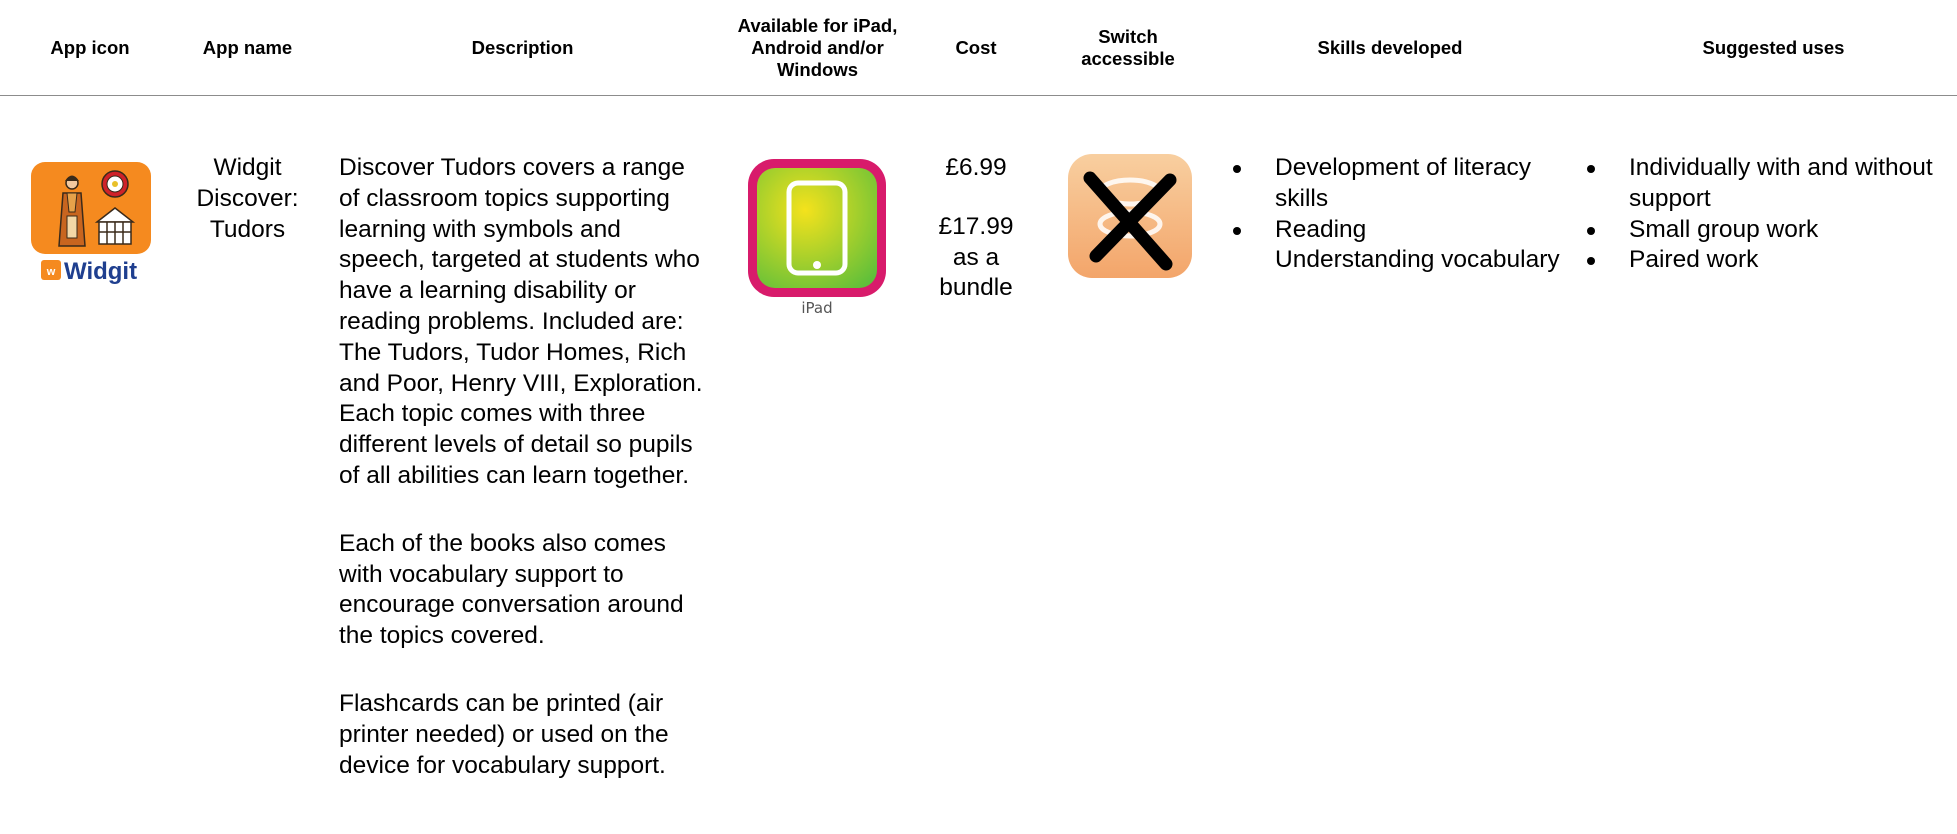 Image resolution: width=1957 pixels, height=834 pixels. I want to click on ipad-icon, so click(817, 228).